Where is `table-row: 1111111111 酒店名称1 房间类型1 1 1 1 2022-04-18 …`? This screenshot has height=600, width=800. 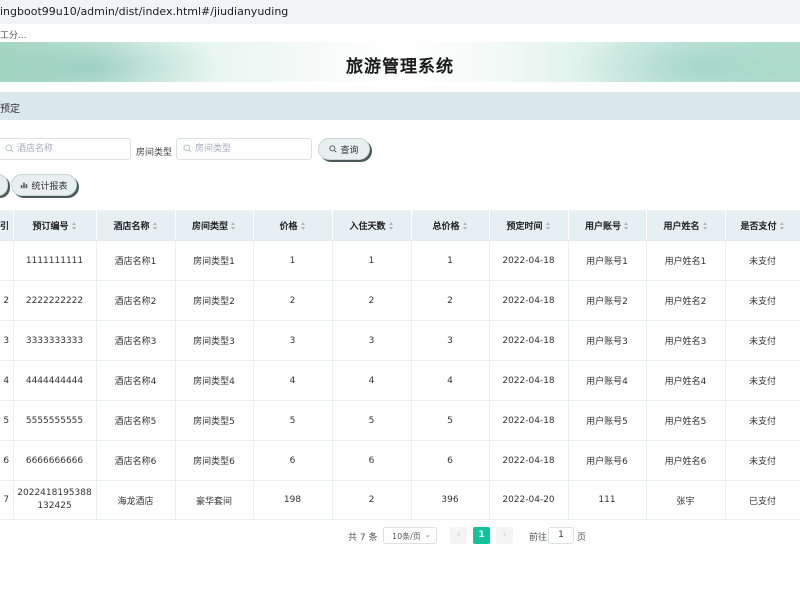
table-row: 1111111111 酒店名称1 房间类型1 1 1 1 2022-04-18 … is located at coordinates (400, 260).